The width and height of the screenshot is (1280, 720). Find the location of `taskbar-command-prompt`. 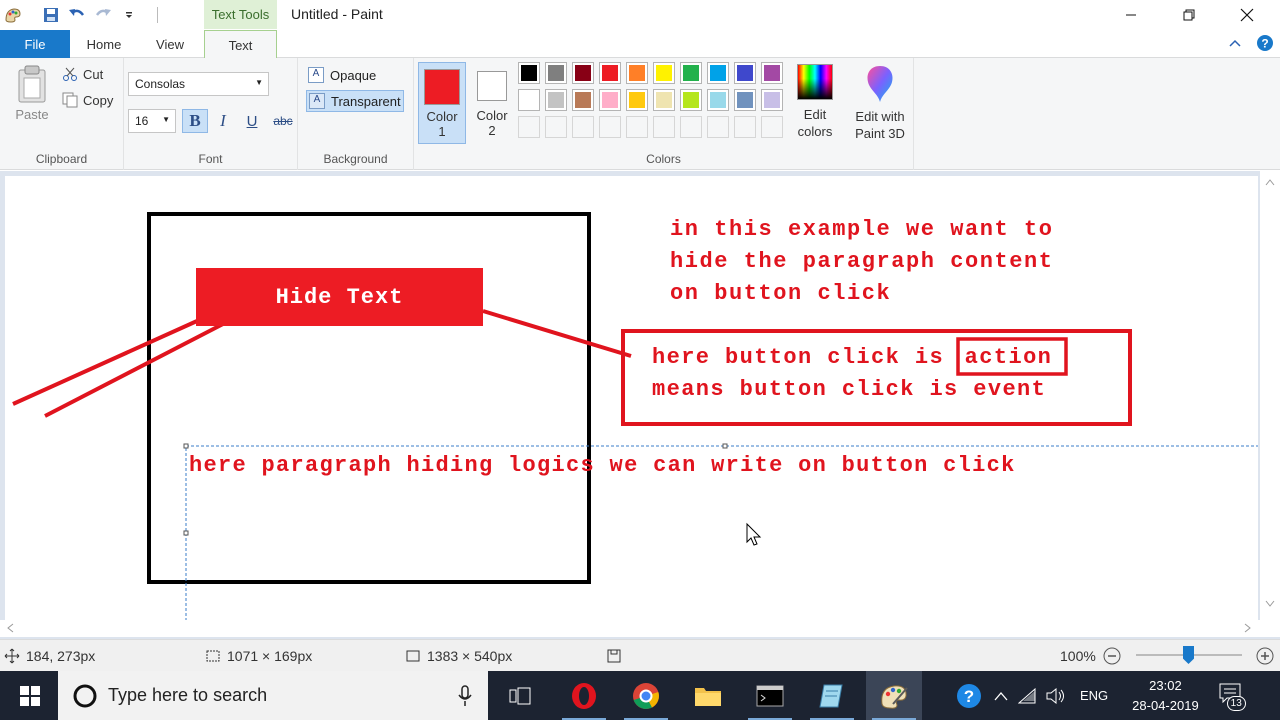

taskbar-command-prompt is located at coordinates (770, 695).